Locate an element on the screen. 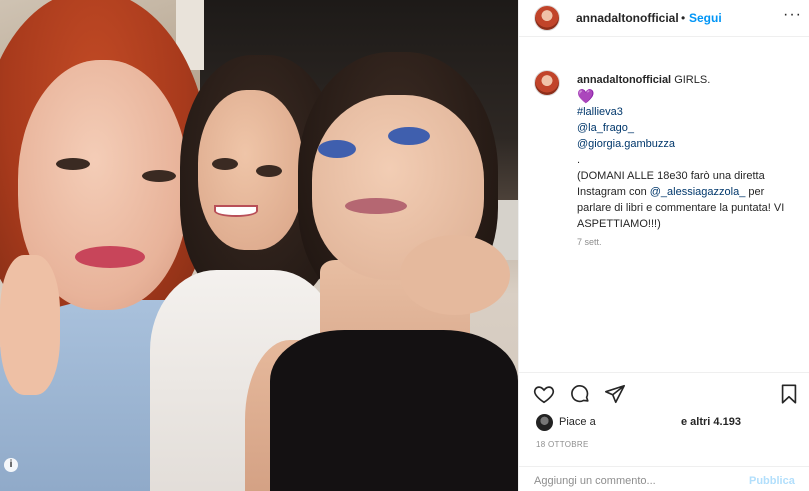  caption-avatar is located at coordinates (547, 83).